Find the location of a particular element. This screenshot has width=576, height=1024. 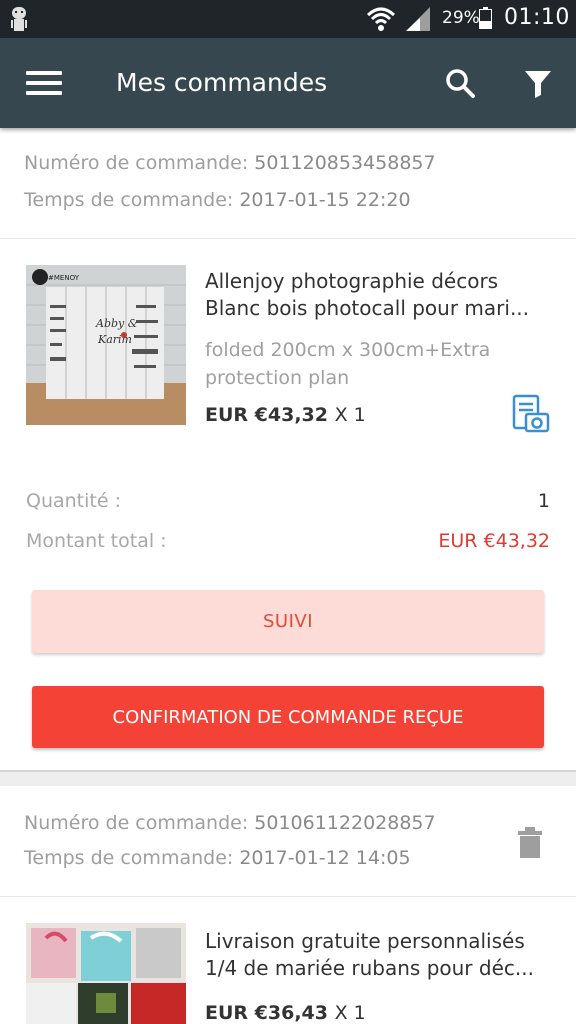

order-time: 2017-01-15 22:20 is located at coordinates (325, 200).